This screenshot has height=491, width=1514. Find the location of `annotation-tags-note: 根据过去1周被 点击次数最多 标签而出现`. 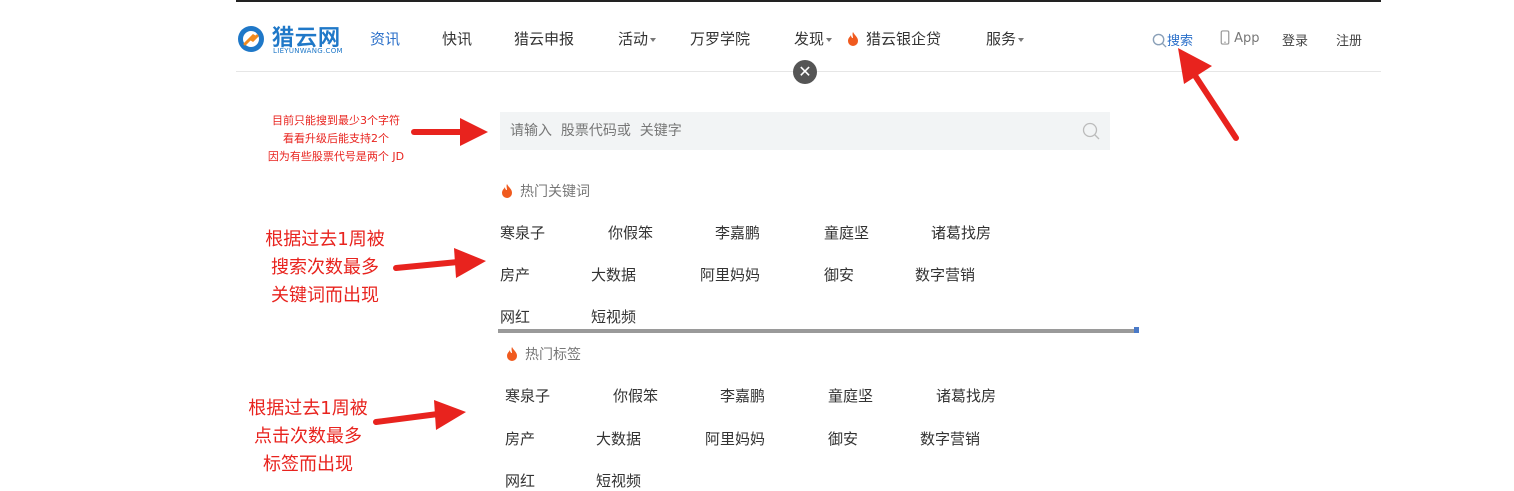

annotation-tags-note: 根据过去1周被 点击次数最多 标签而出现 is located at coordinates (308, 437).